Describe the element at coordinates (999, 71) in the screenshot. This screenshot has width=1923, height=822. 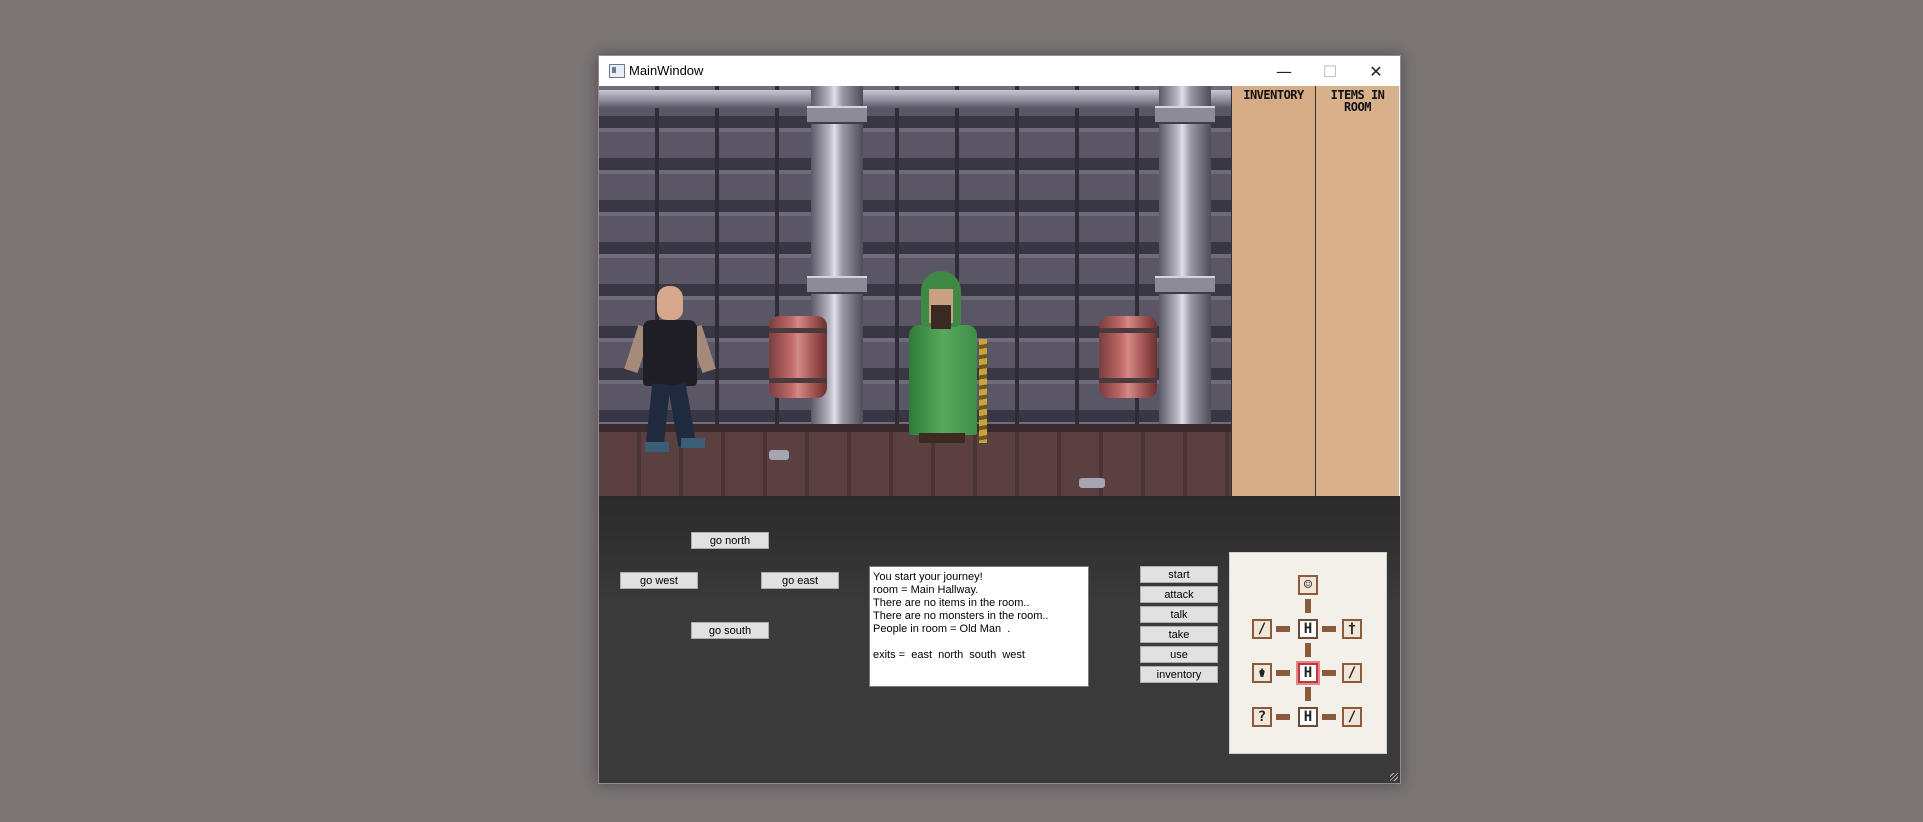
I see `title-bar: MainWindow — ☐ ✕` at that location.